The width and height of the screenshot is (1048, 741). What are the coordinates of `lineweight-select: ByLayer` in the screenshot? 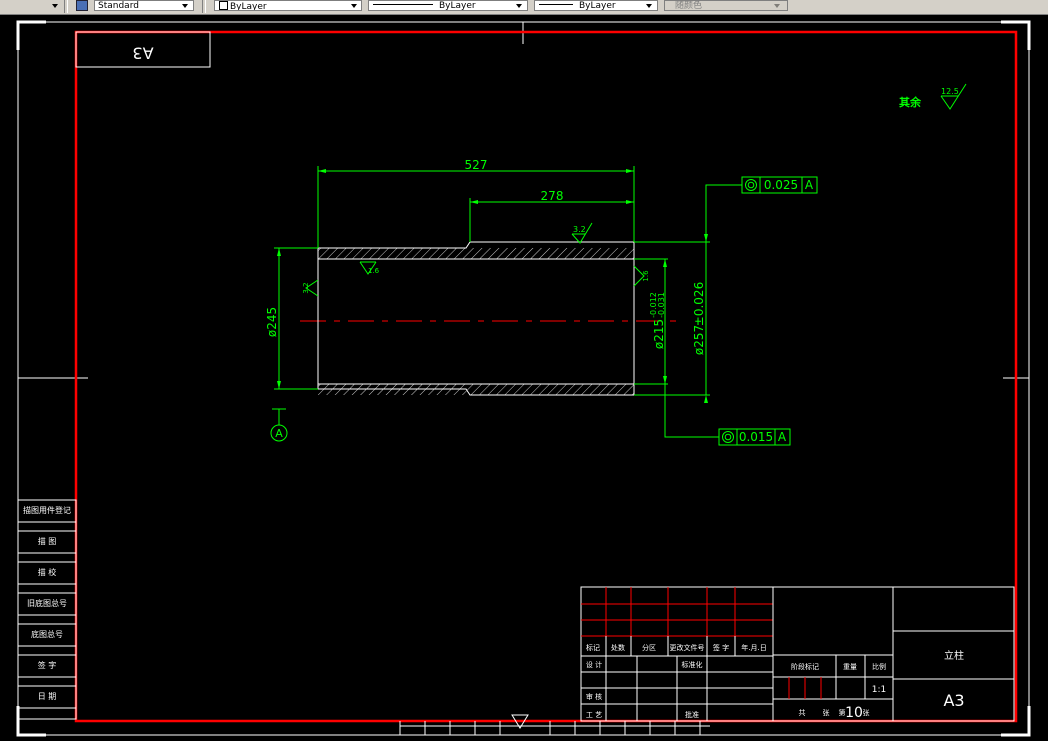 It's located at (596, 5).